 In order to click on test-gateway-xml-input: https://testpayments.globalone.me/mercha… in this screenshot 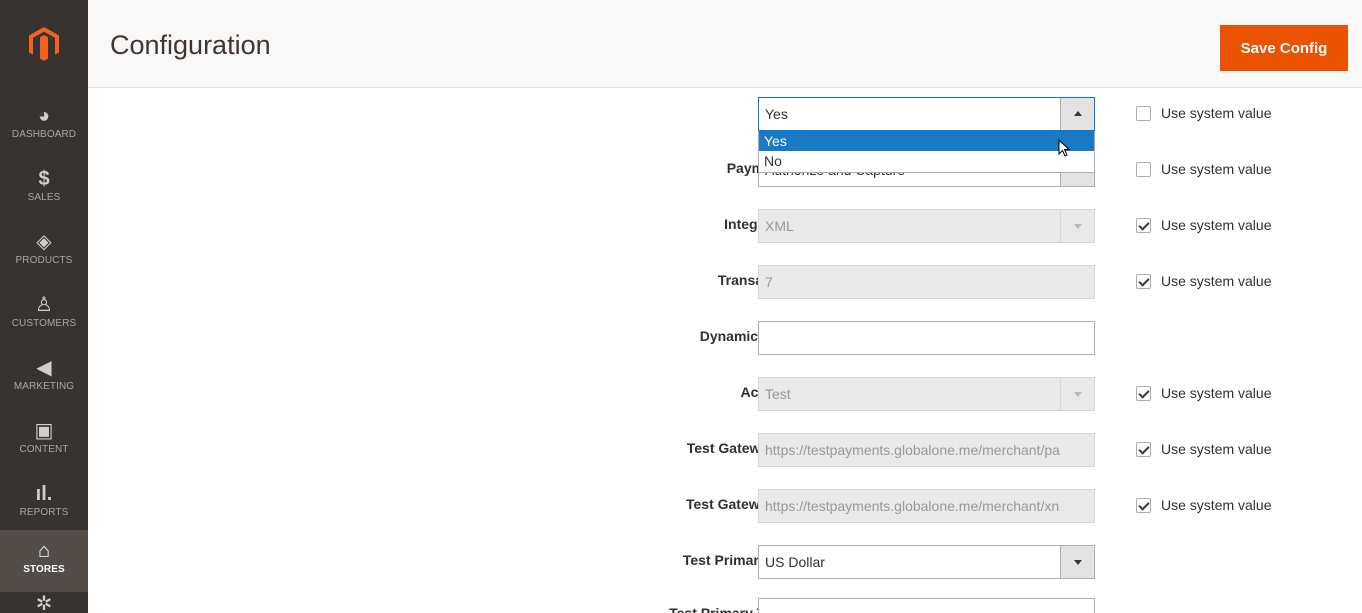, I will do `click(926, 506)`.